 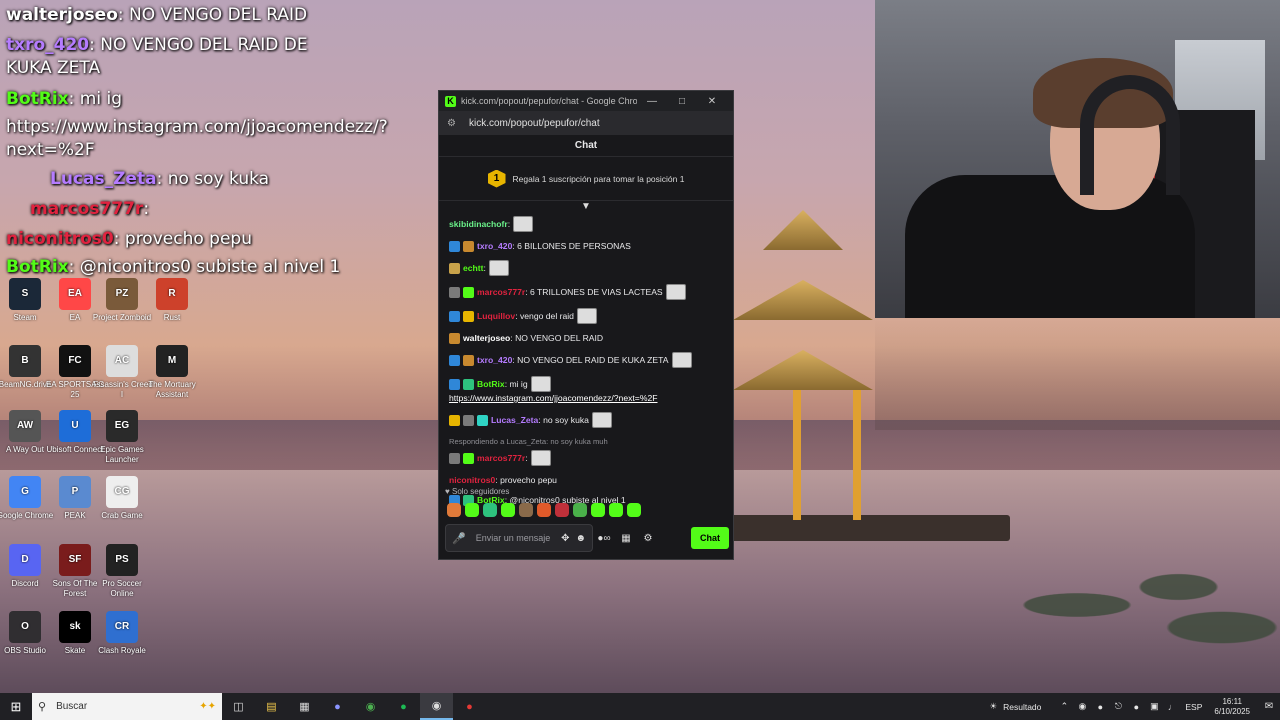 What do you see at coordinates (1082, 706) in the screenshot?
I see `tray-app-icon: ◉` at bounding box center [1082, 706].